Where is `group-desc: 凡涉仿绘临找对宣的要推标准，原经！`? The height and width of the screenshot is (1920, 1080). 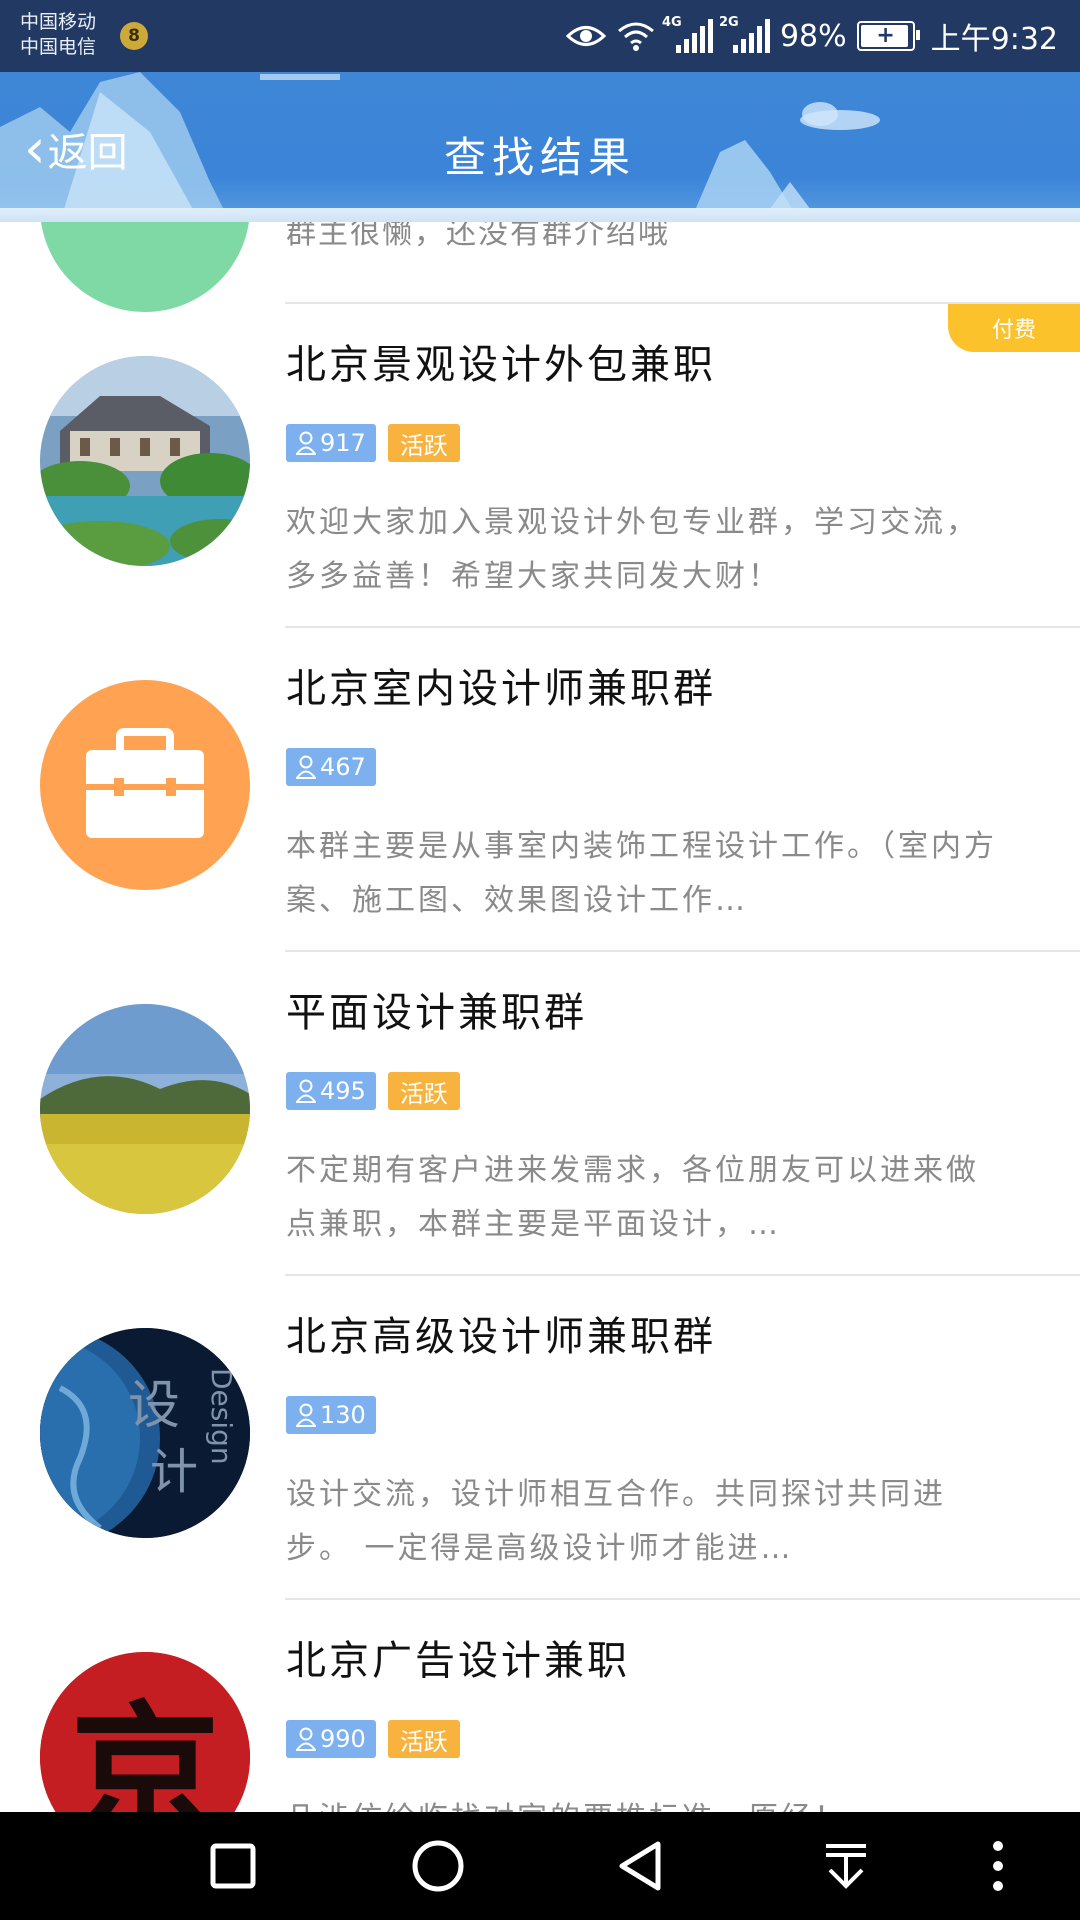
group-desc: 凡涉仿绘临找对宣的要推标准，原经！ is located at coordinates (646, 1802).